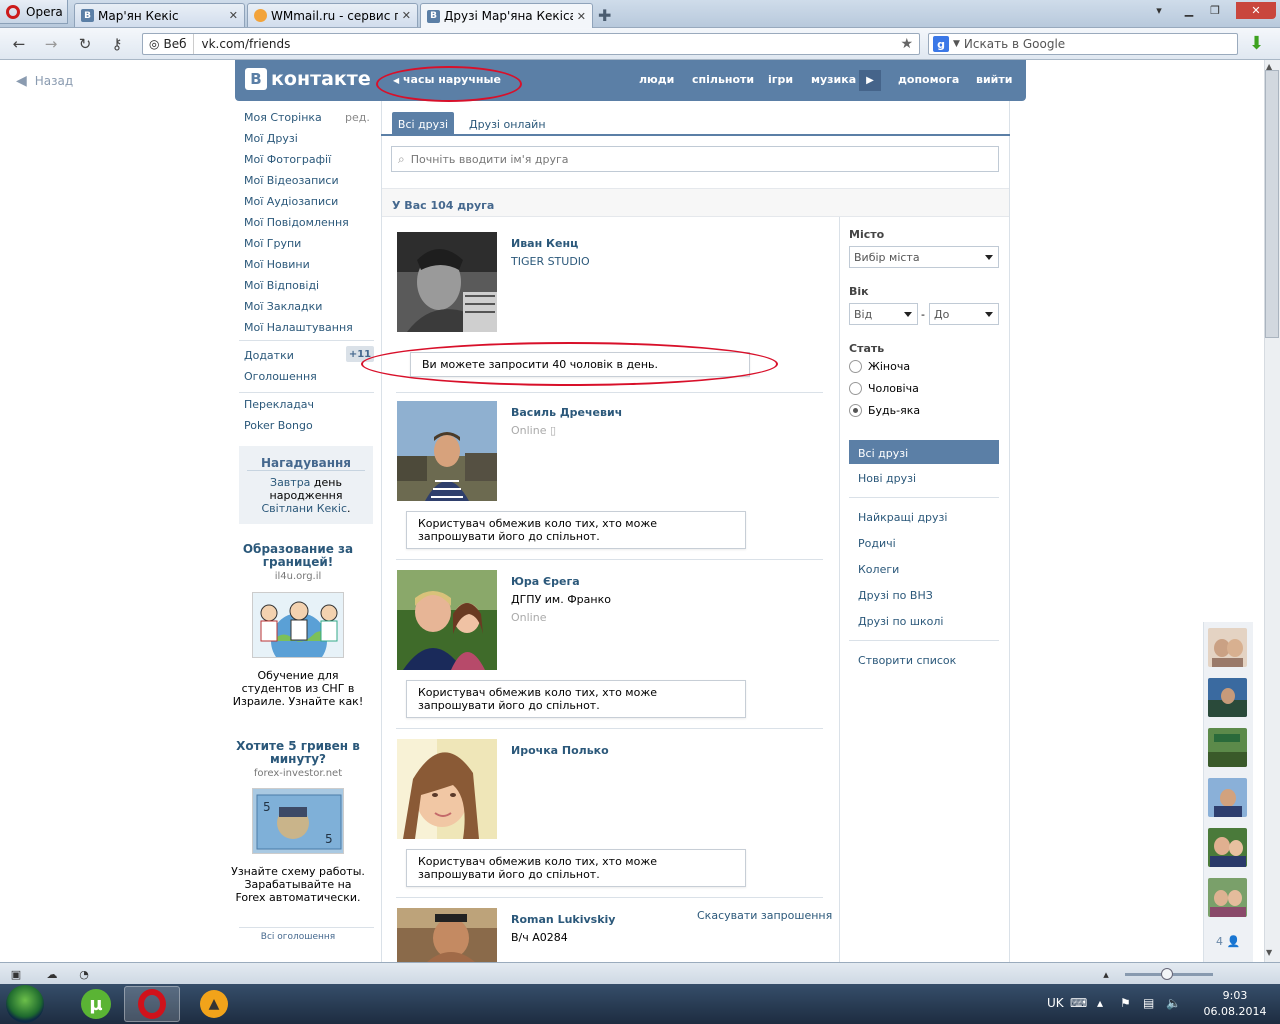  I want to click on minimize-icon: ▁, so click(1189, 10).